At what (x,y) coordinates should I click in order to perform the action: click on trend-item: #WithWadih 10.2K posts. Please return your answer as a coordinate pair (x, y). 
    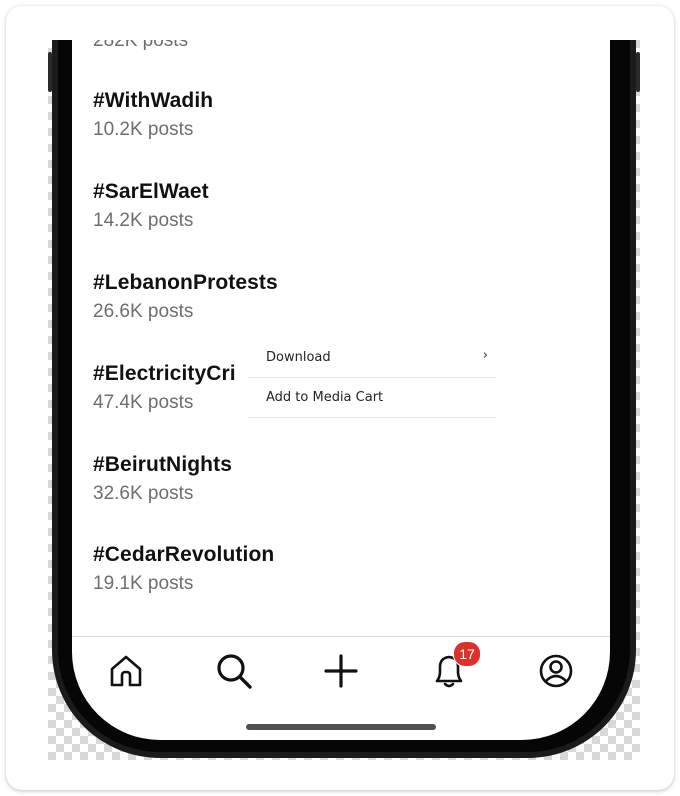
    Looking at the image, I should click on (153, 115).